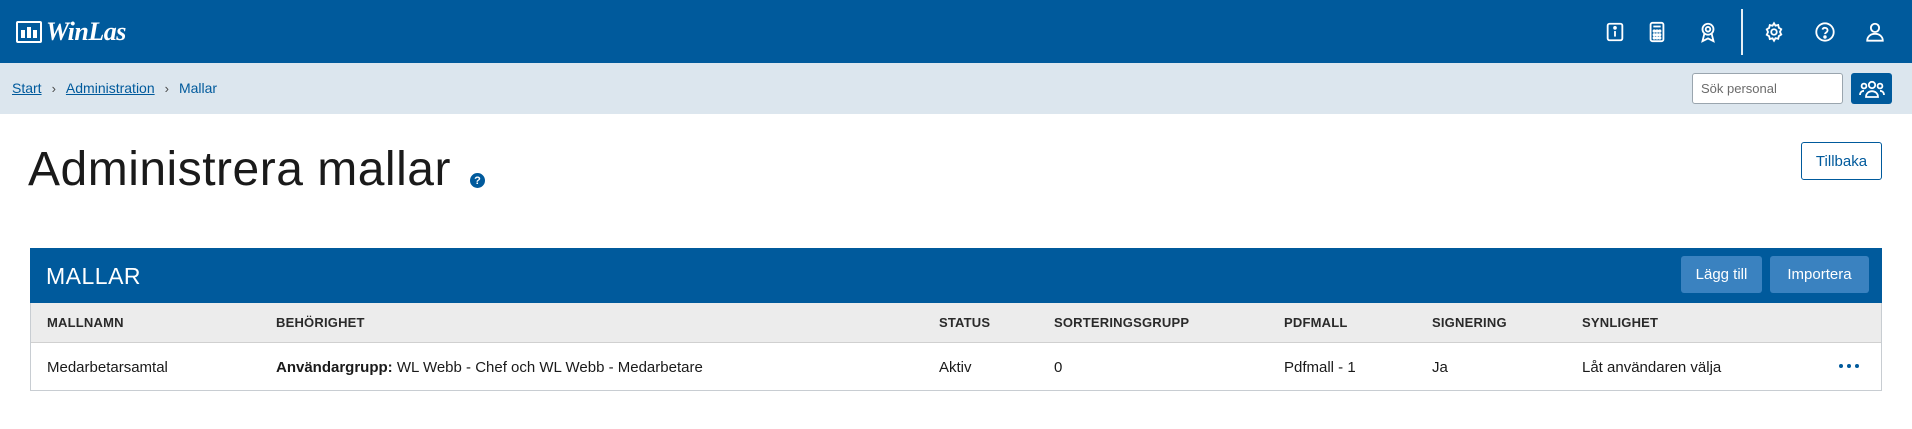 The width and height of the screenshot is (1912, 429). Describe the element at coordinates (27, 88) in the screenshot. I see `breadcrumb-start: Start` at that location.